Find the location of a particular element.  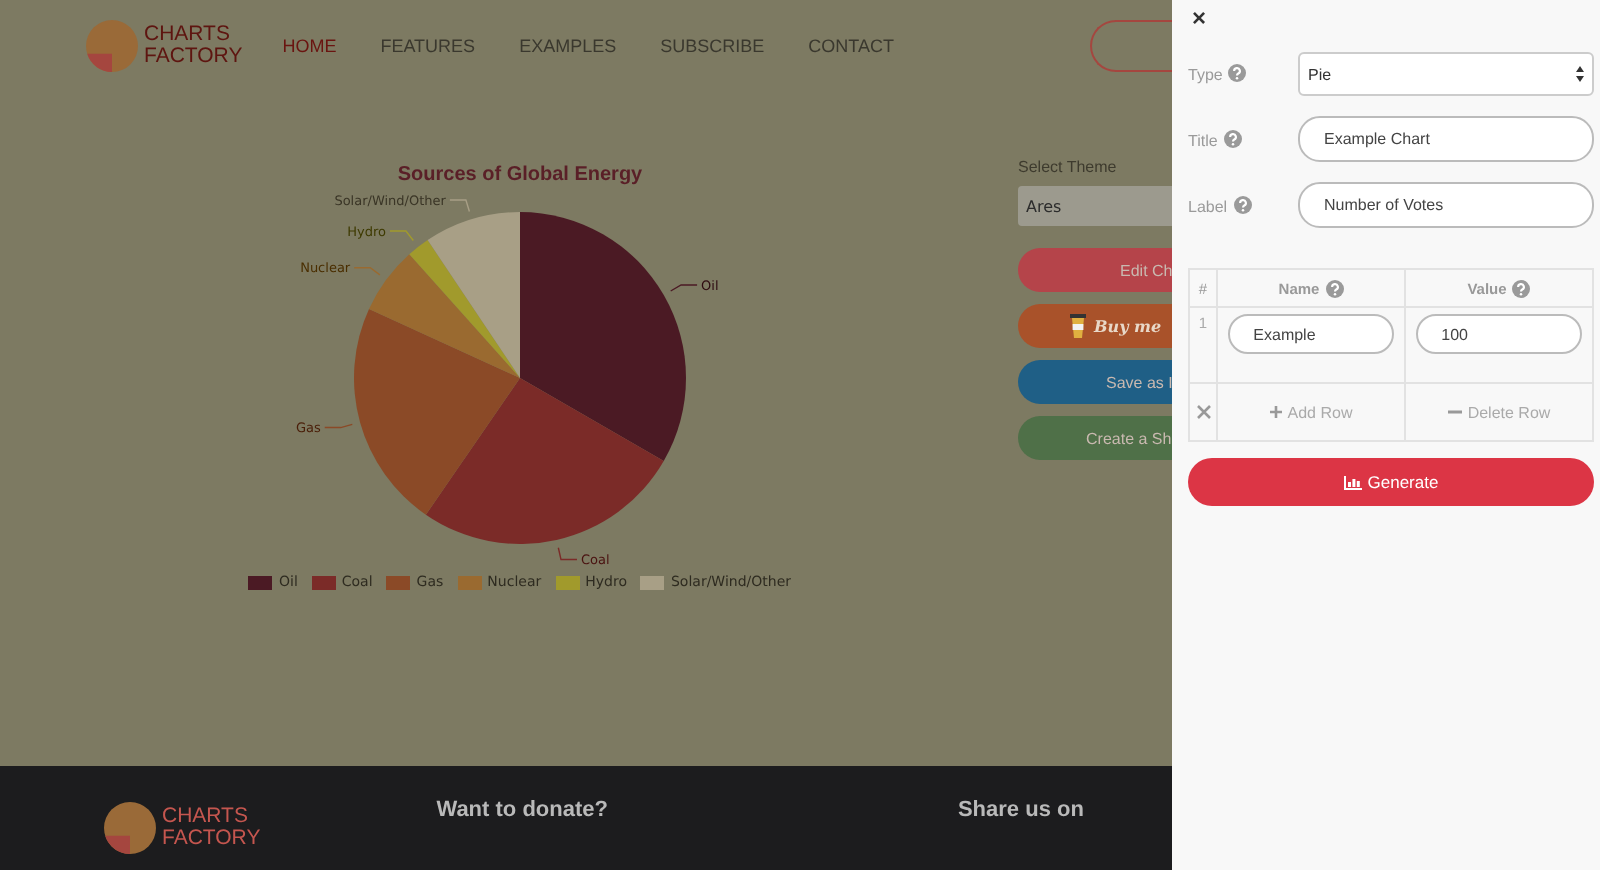

nav-link: SUBSCRIBE is located at coordinates (712, 46).